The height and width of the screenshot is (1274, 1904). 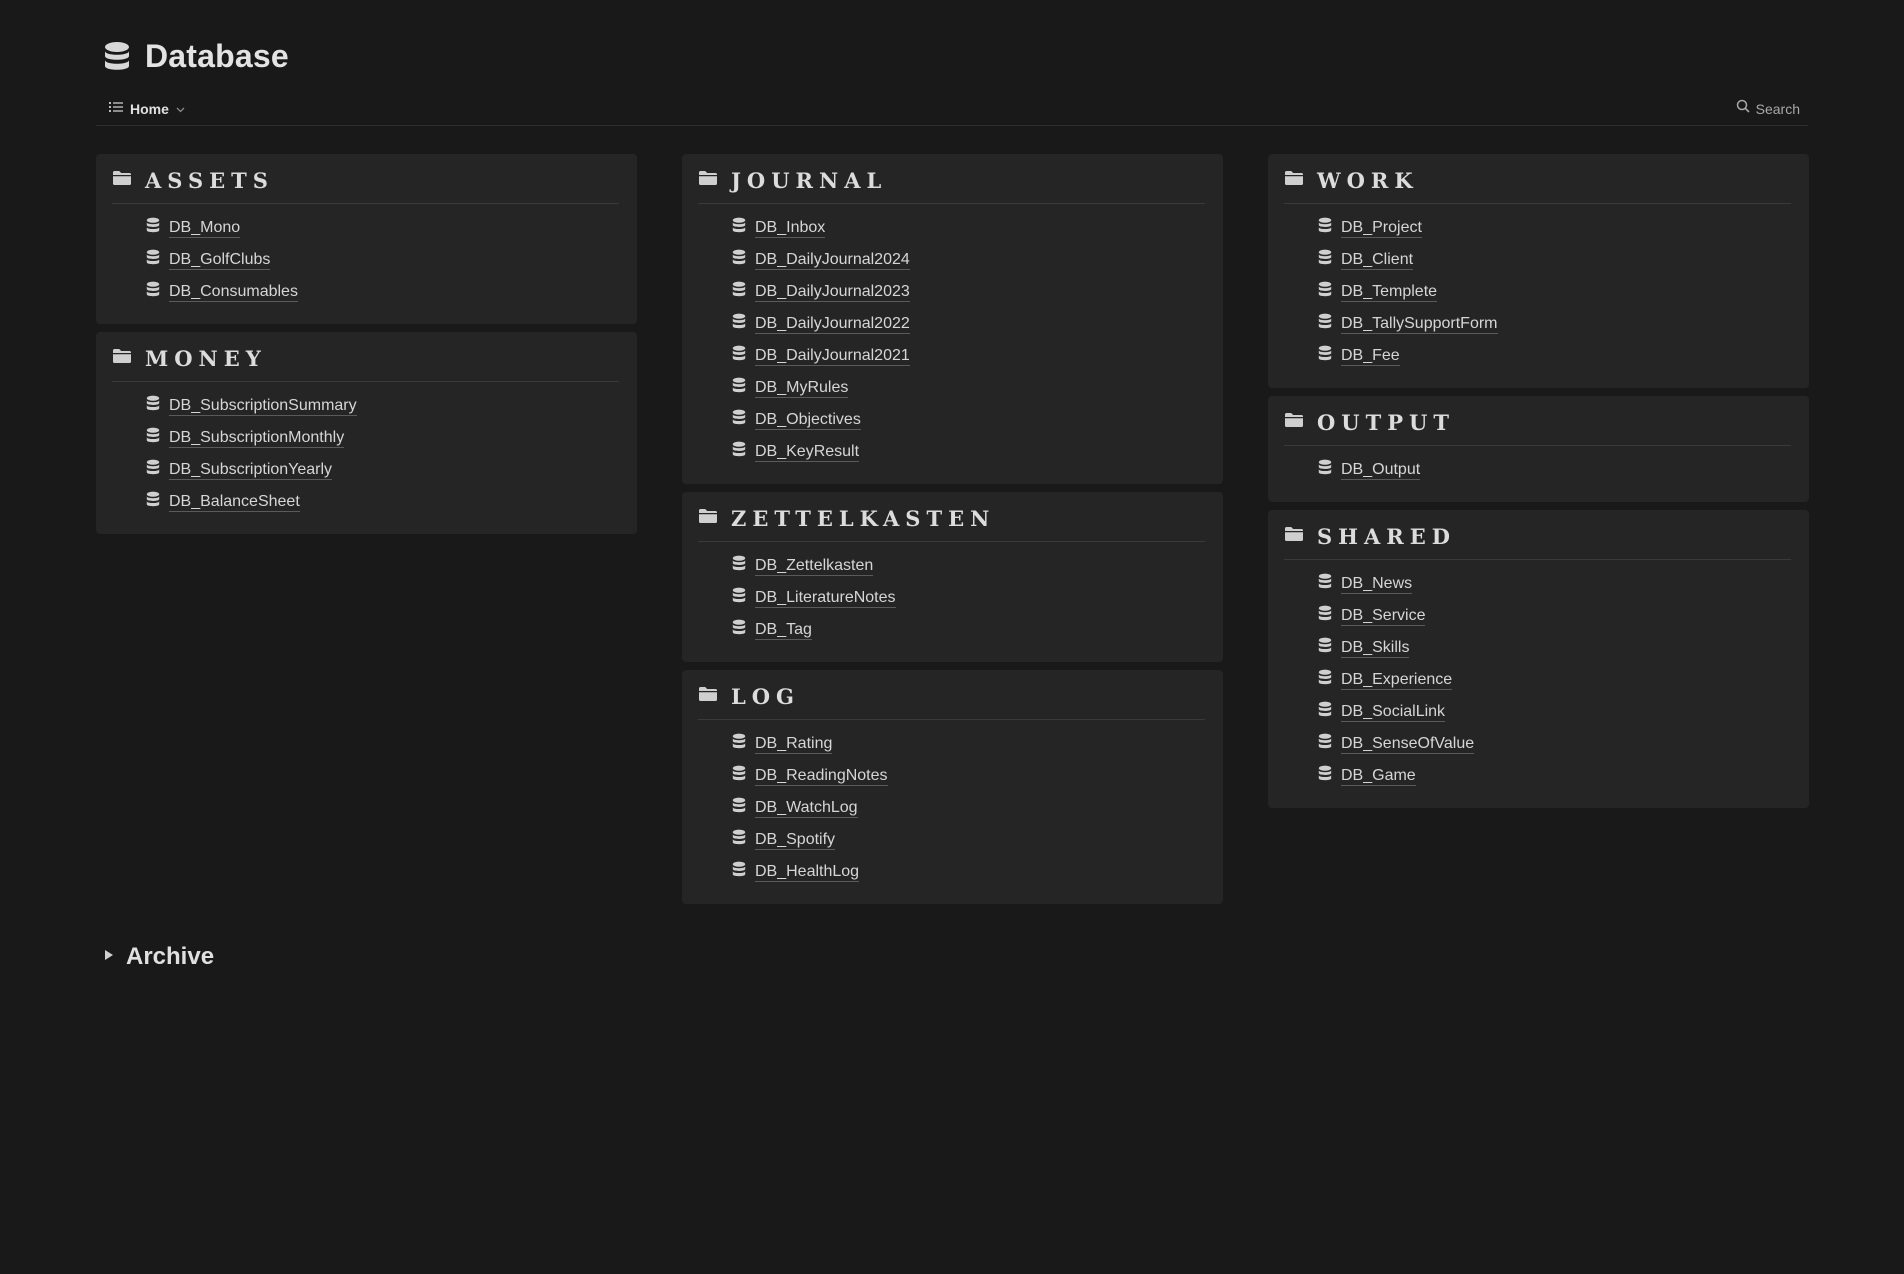 I want to click on database-link: DB_Spotify, so click(x=968, y=840).